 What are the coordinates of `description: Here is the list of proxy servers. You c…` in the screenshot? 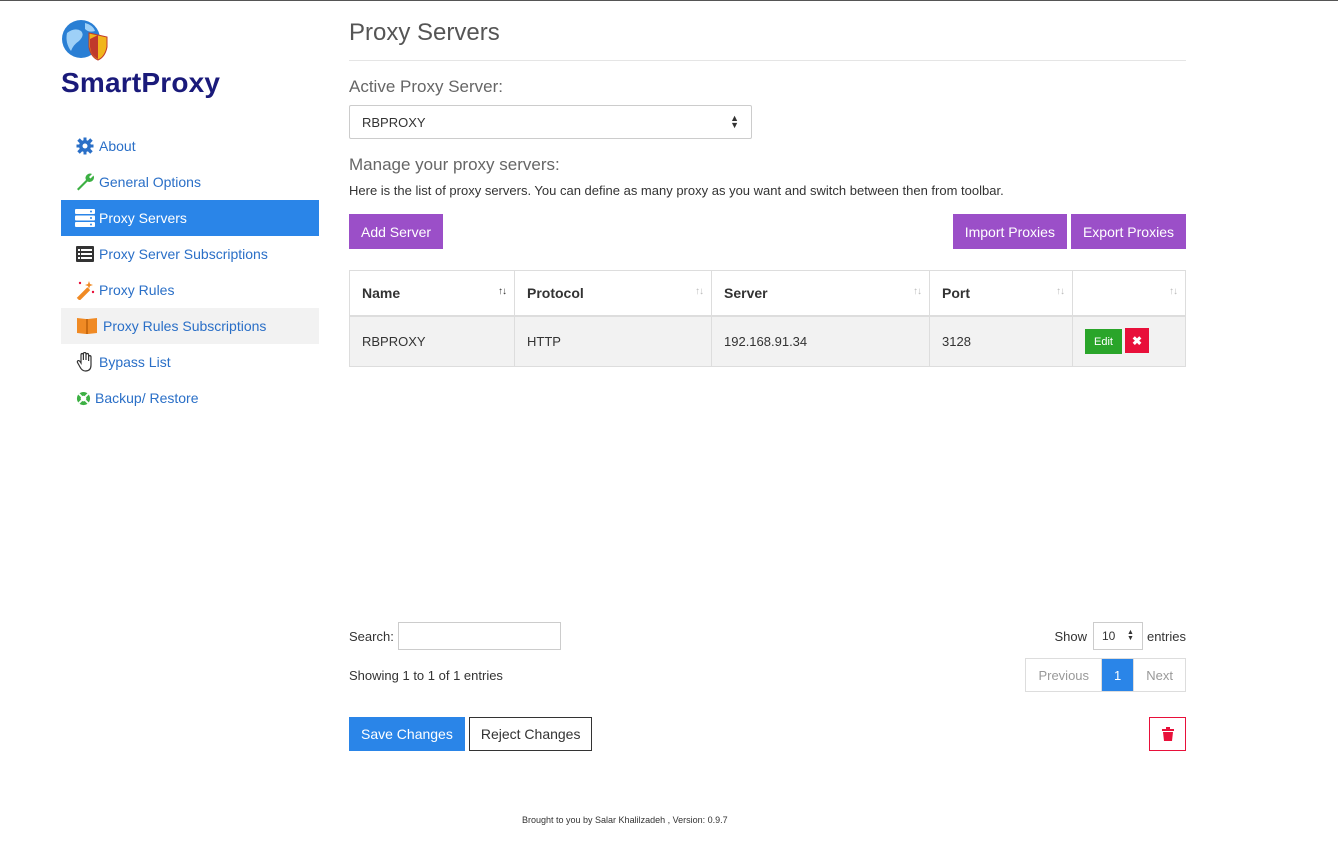 It's located at (676, 190).